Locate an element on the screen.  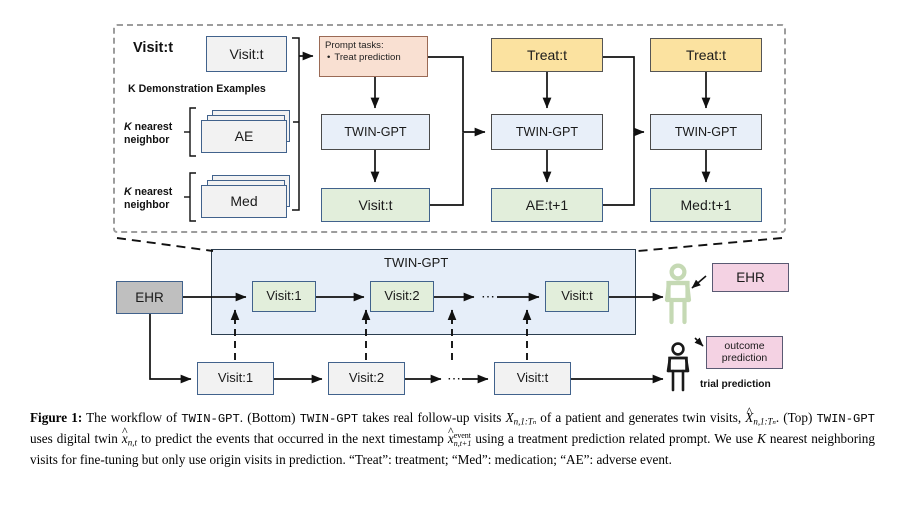
knn-label-med-k: K is located at coordinates (128, 192).